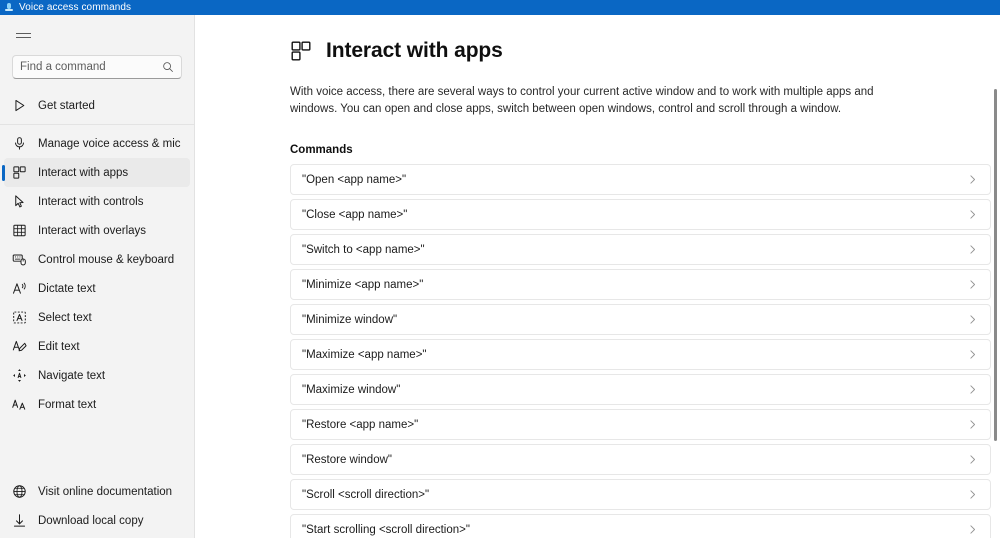 This screenshot has height=538, width=1000. I want to click on scrollbar-thumb, so click(995, 265).